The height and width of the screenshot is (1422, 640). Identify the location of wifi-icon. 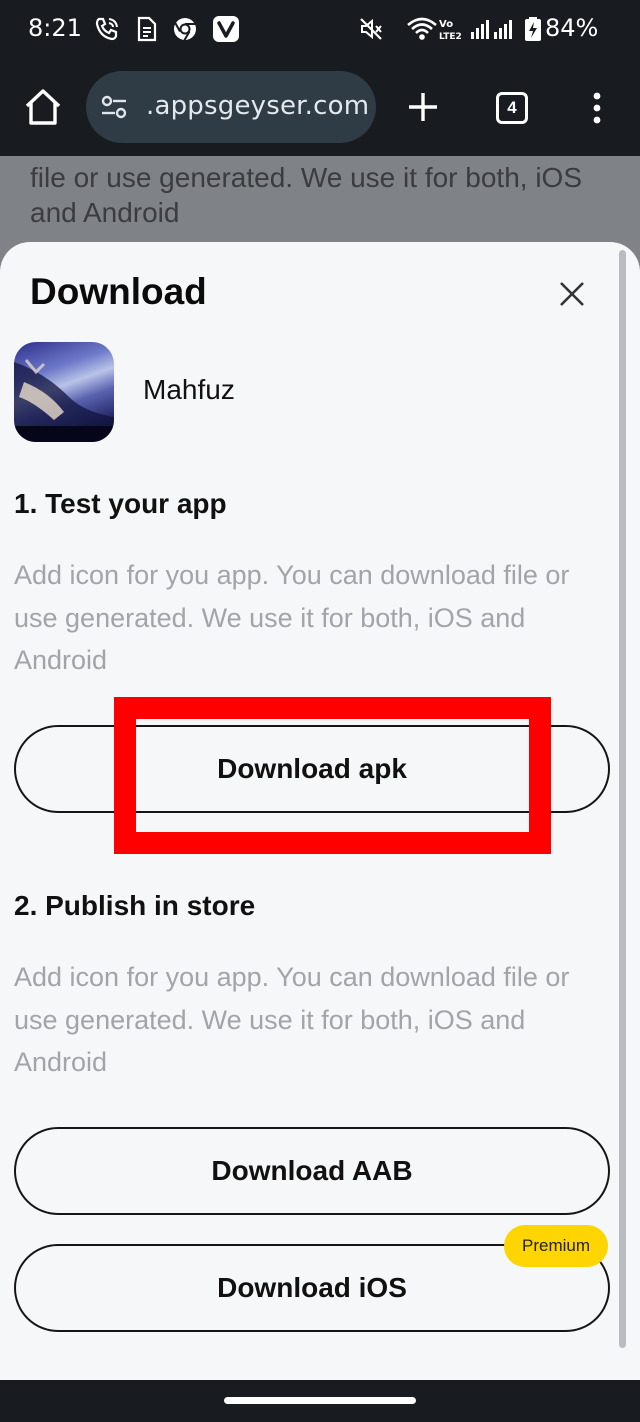
(422, 28).